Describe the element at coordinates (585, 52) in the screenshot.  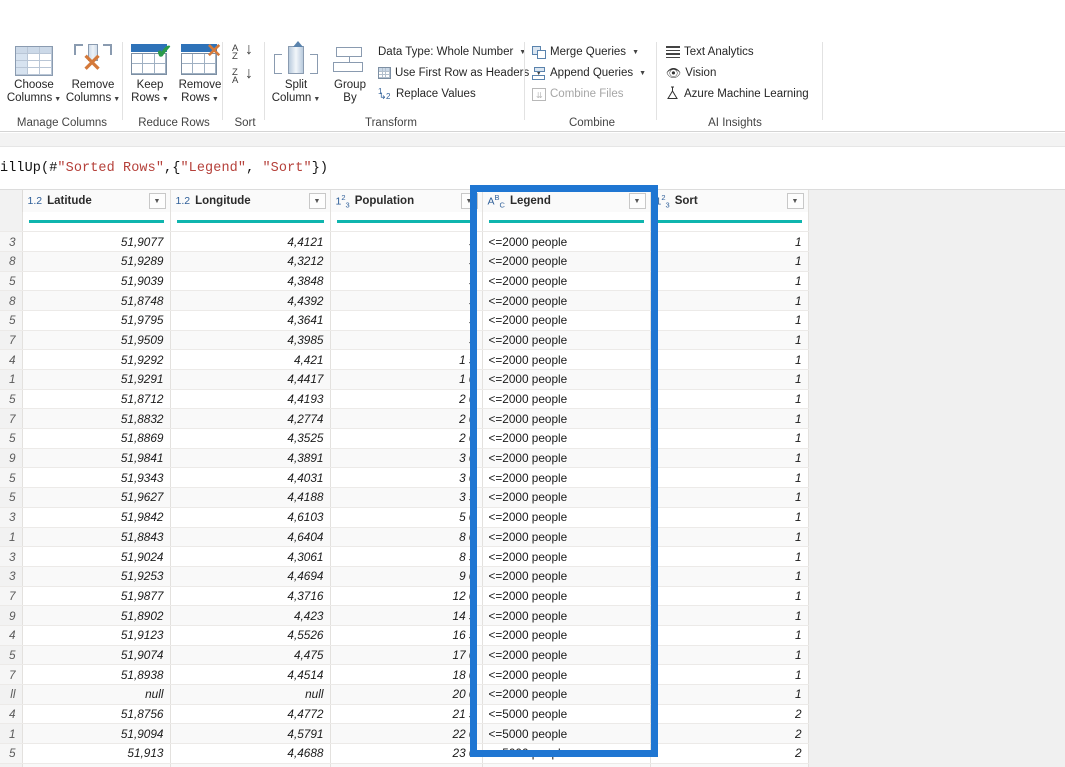
I see `merge-queries-button: Merge Queries ▼` at that location.